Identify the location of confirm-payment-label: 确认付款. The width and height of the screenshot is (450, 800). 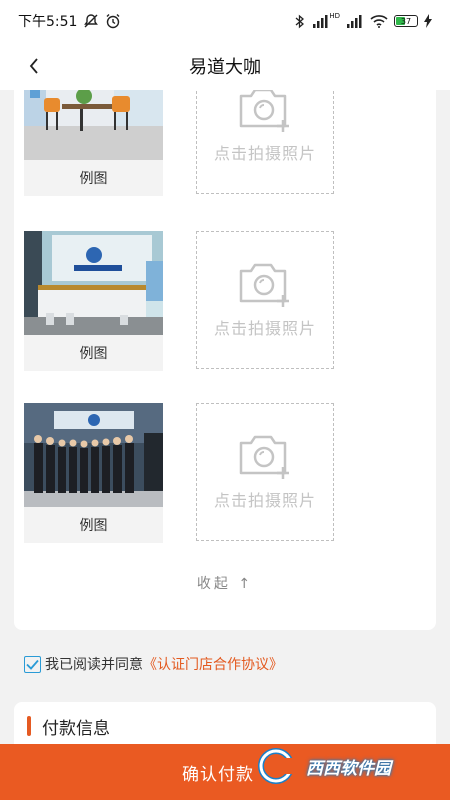
(218, 774).